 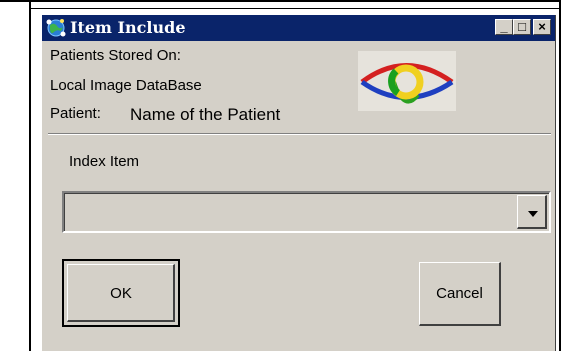 I want to click on window-title: Item Include, so click(x=128, y=27).